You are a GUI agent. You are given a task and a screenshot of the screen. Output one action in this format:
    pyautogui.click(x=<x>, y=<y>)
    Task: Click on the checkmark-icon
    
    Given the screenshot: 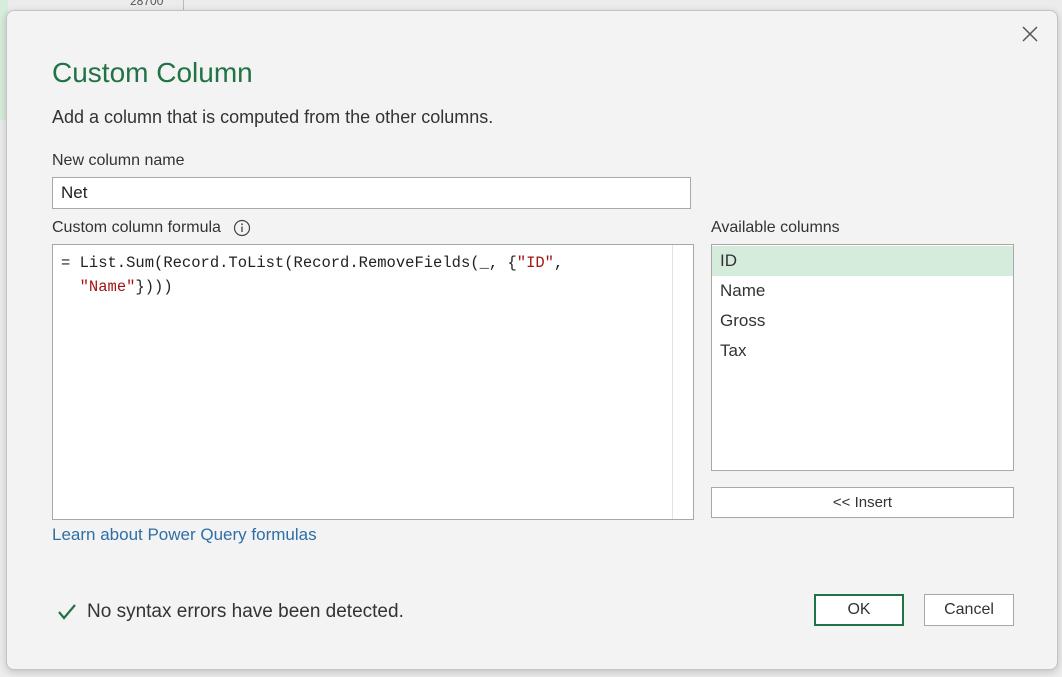 What is the action you would take?
    pyautogui.click(x=67, y=612)
    